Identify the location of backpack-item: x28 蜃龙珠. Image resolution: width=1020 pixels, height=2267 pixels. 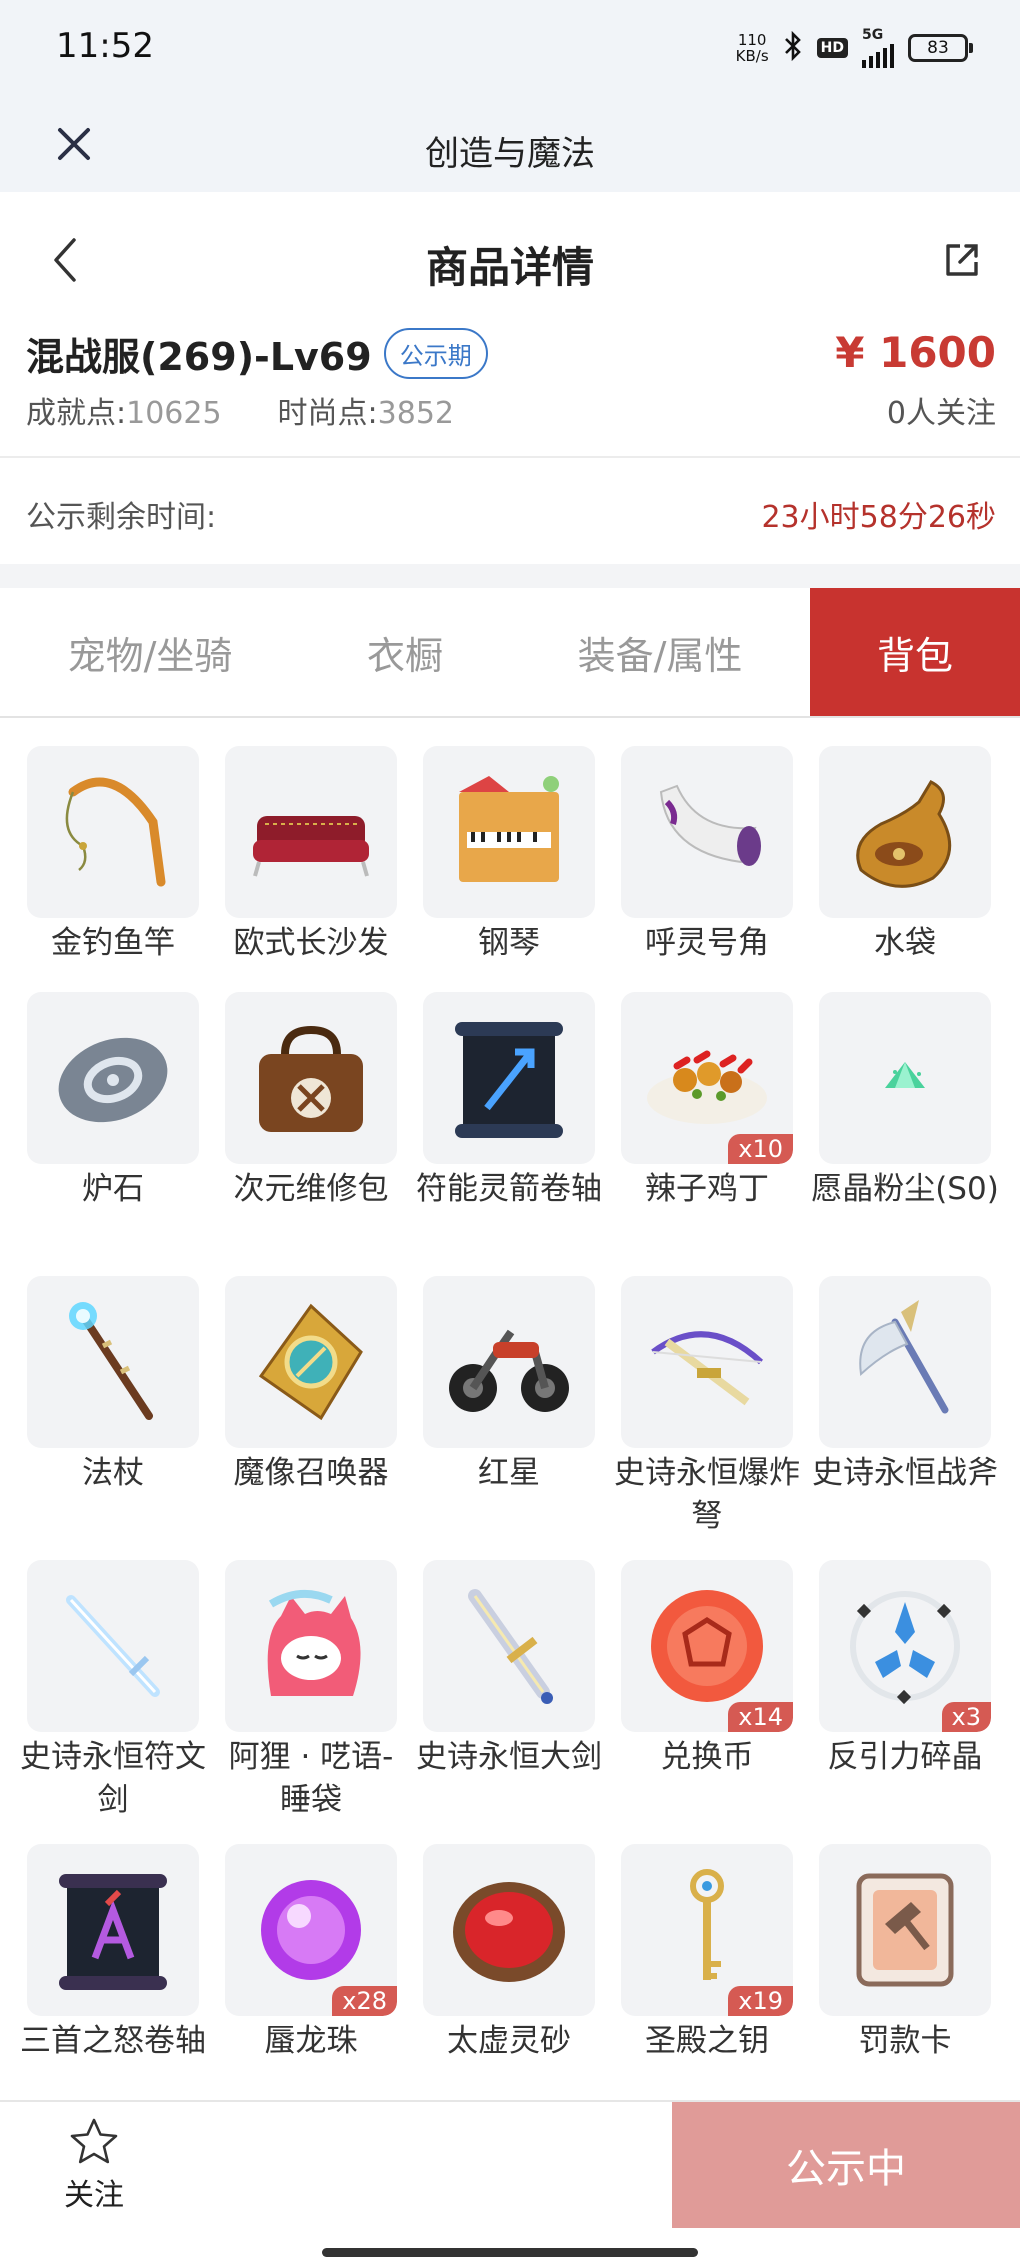
(311, 1953).